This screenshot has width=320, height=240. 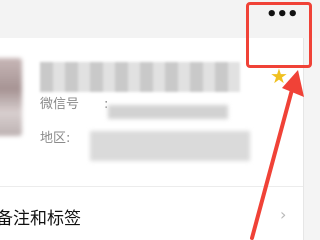 What do you see at coordinates (55, 138) in the screenshot?
I see `region-label: 地区:` at bounding box center [55, 138].